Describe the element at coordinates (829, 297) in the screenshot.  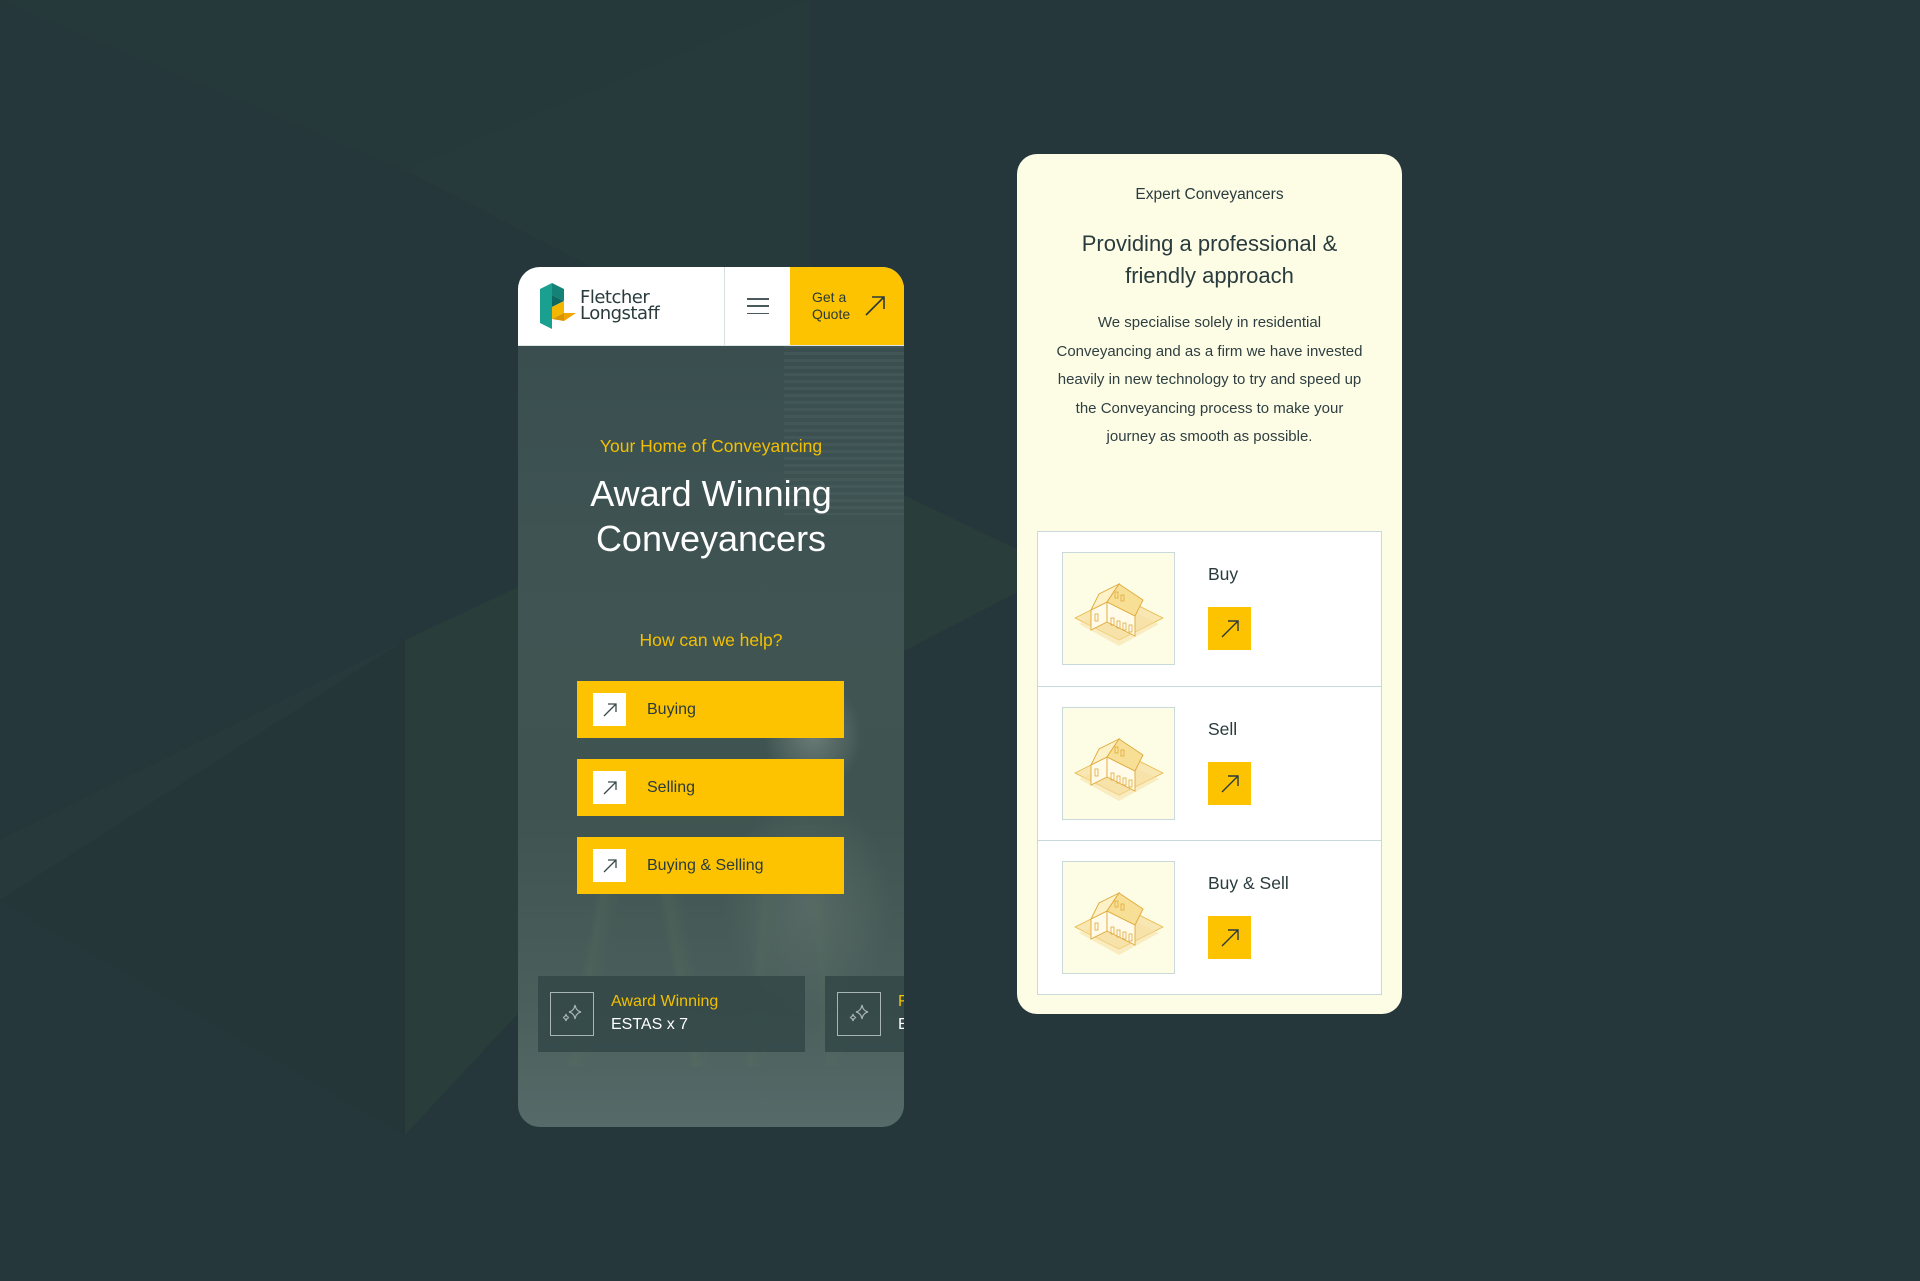
I see `quote-label-line1: Get a` at that location.